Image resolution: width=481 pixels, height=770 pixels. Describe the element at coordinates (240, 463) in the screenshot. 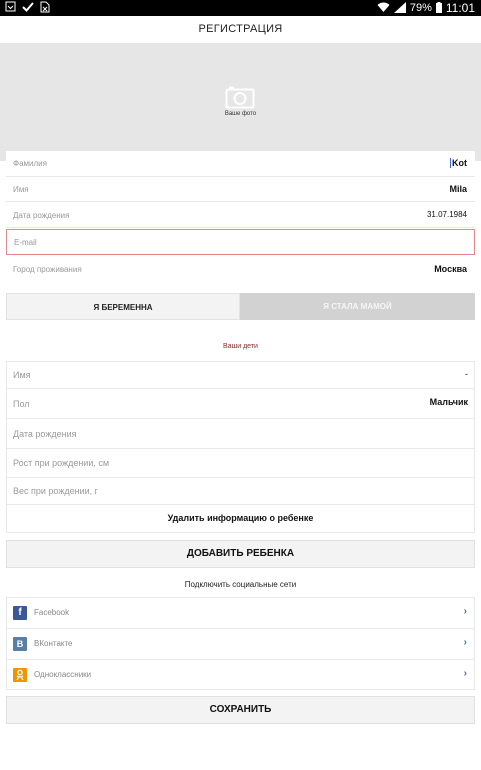

I see `child-height-field: Рост при рождении, см` at that location.